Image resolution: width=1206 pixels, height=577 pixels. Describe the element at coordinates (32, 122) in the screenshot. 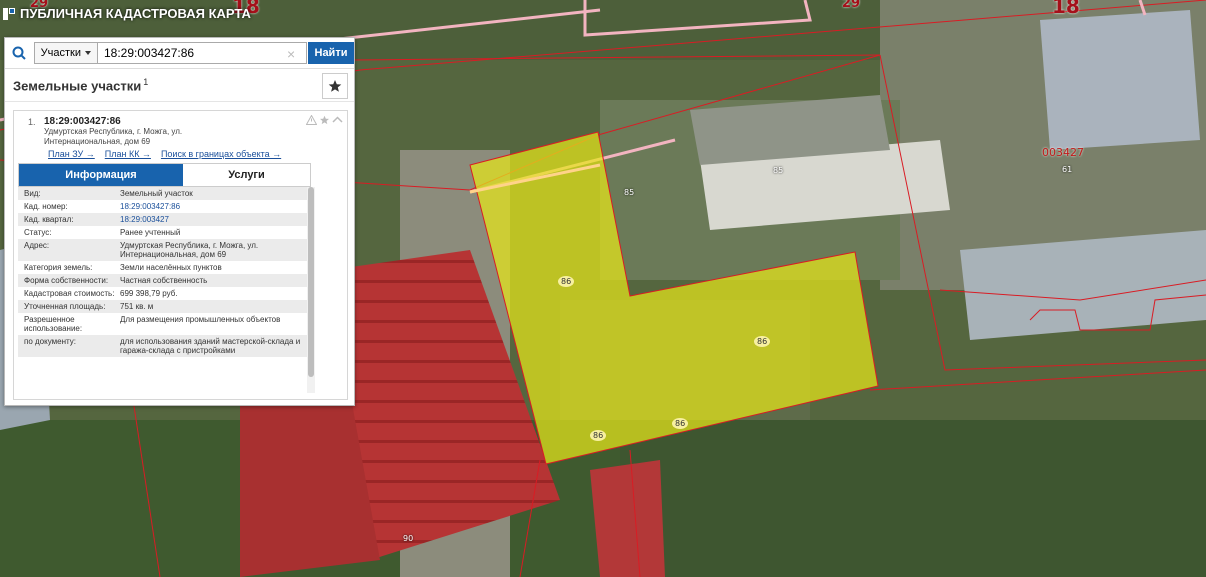

I see `result-index: 1.` at that location.